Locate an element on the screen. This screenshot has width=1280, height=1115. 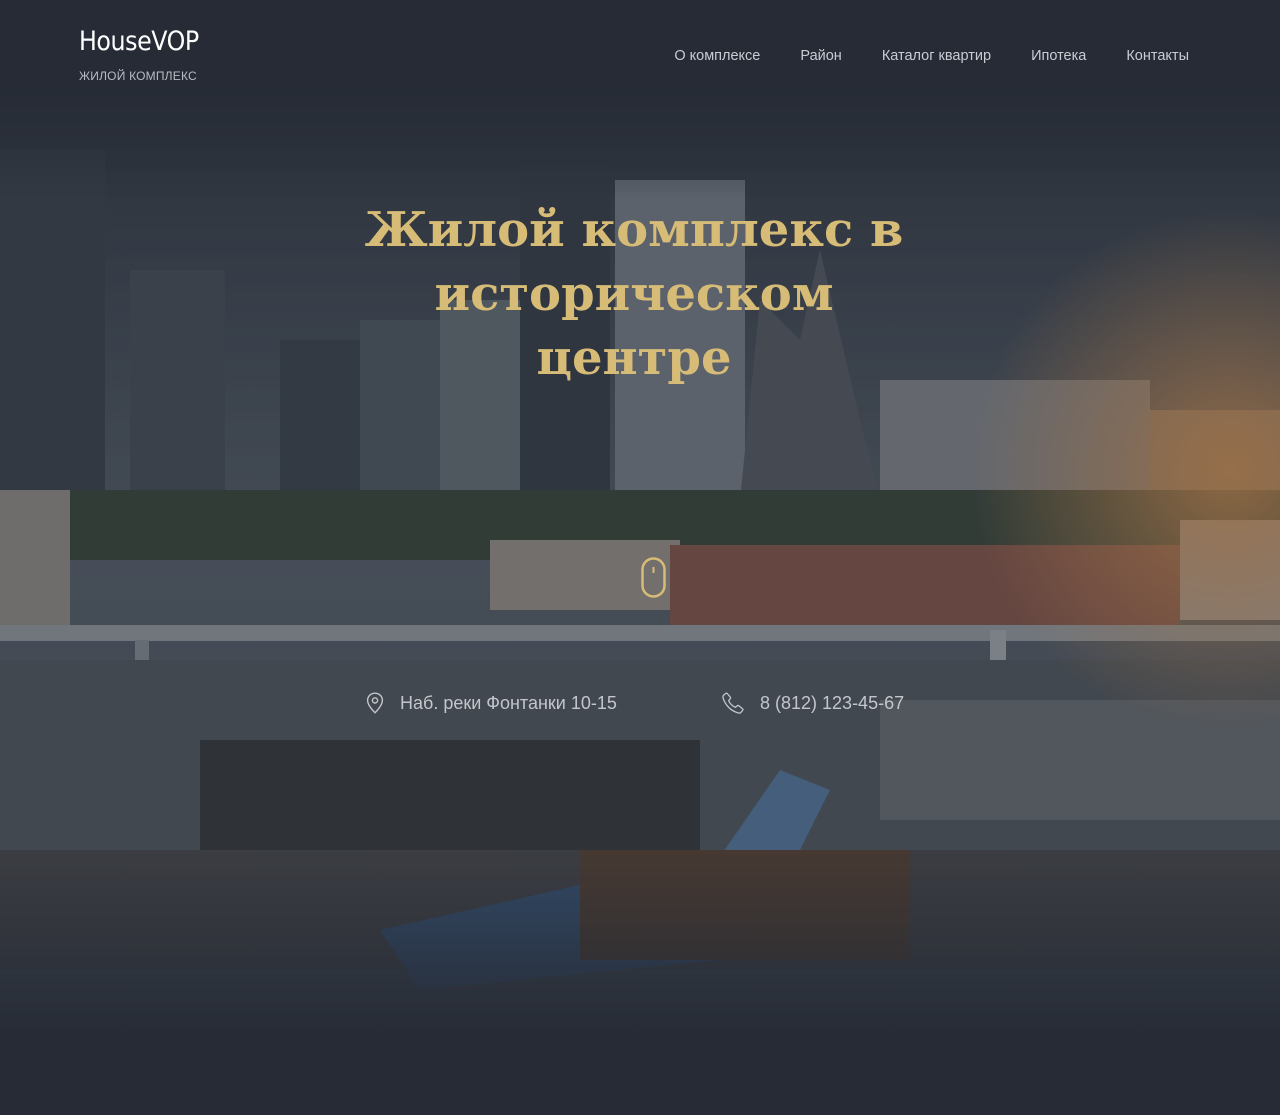
nav-item-district: Район is located at coordinates (820, 56).